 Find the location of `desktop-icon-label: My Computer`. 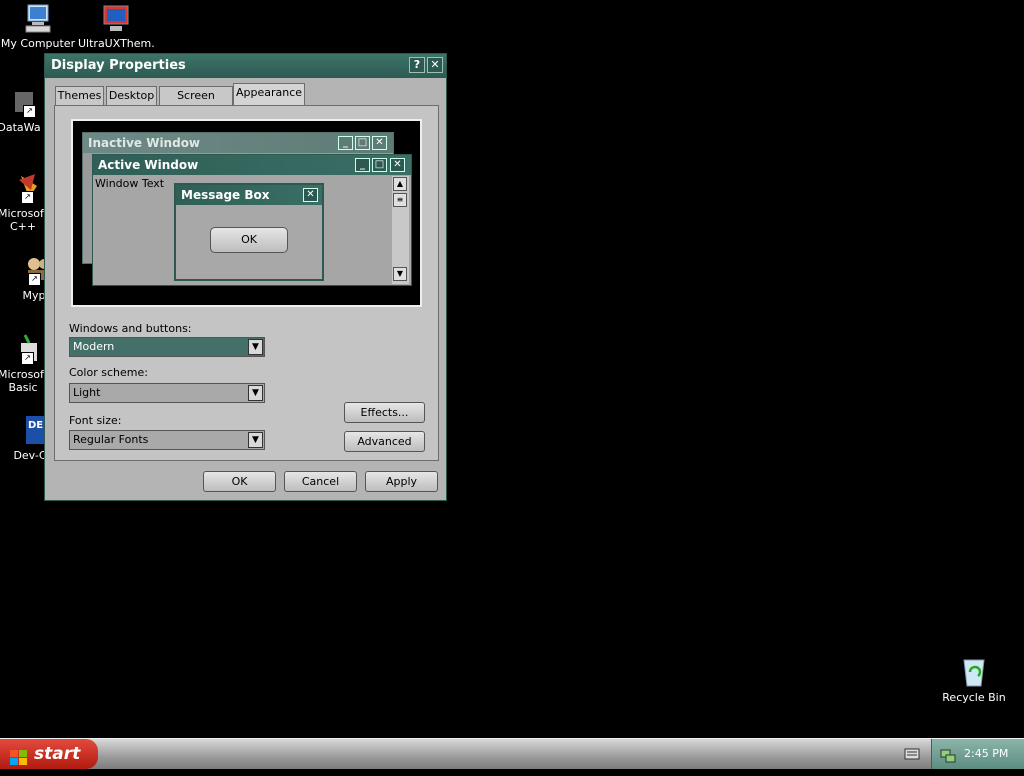

desktop-icon-label: My Computer is located at coordinates (38, 43).